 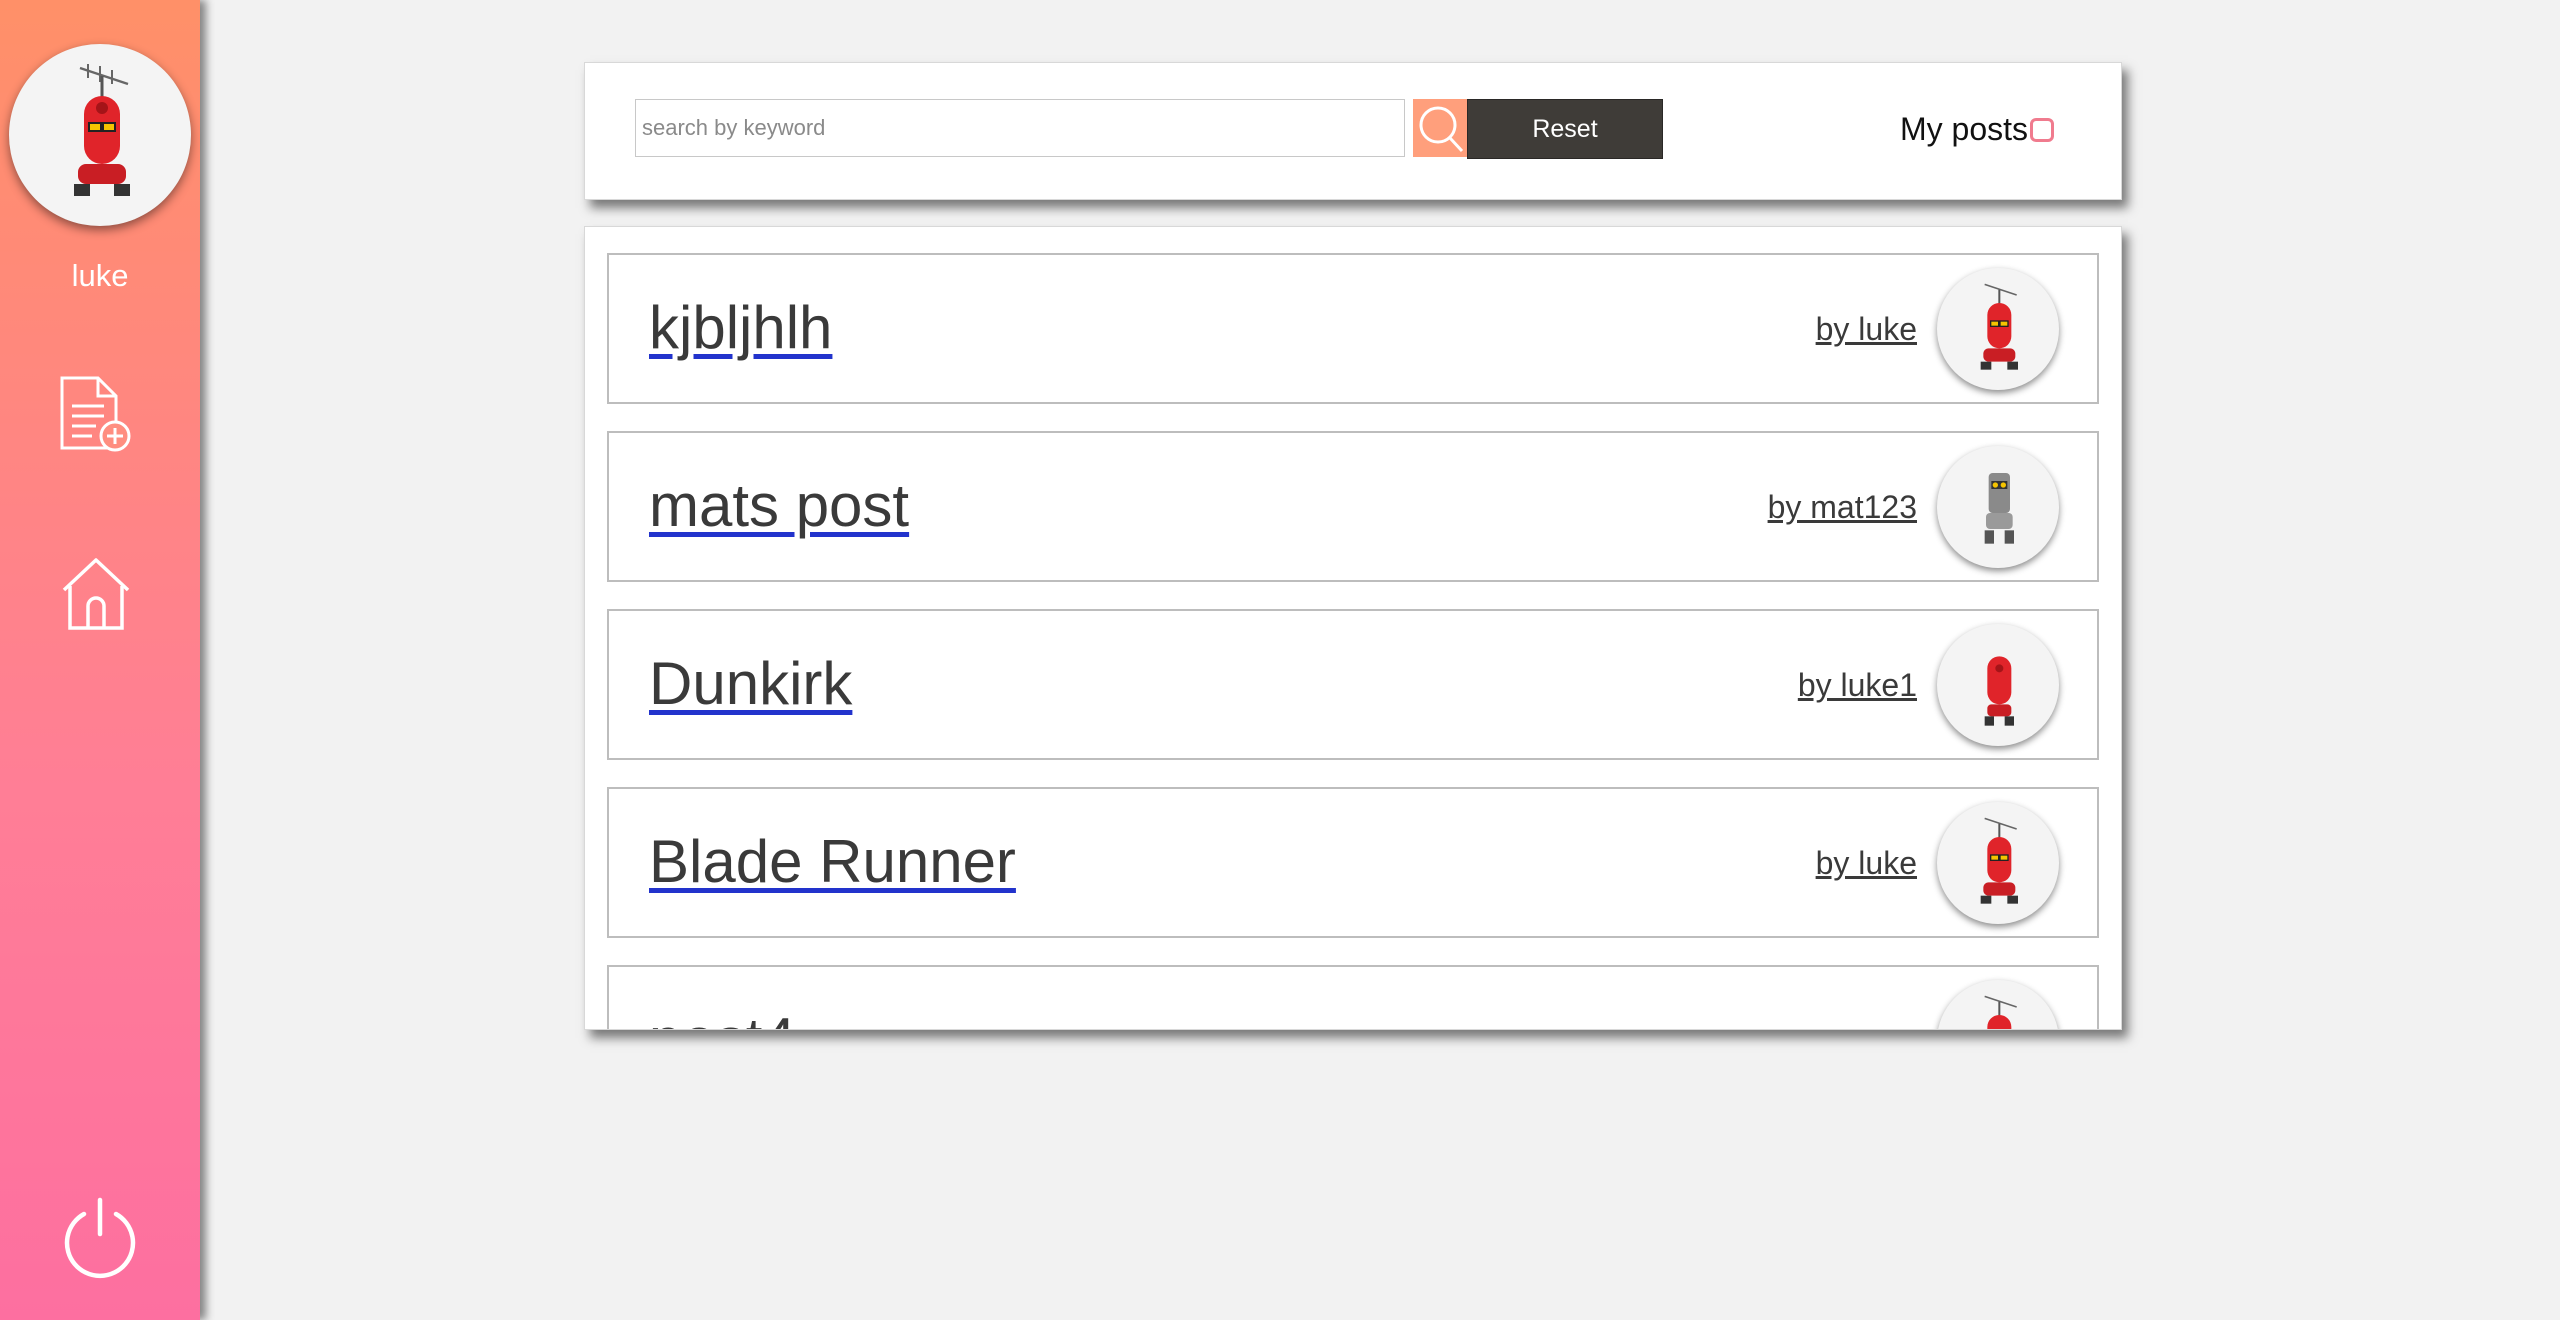 I want to click on post-title-link: mats post, so click(x=779, y=505).